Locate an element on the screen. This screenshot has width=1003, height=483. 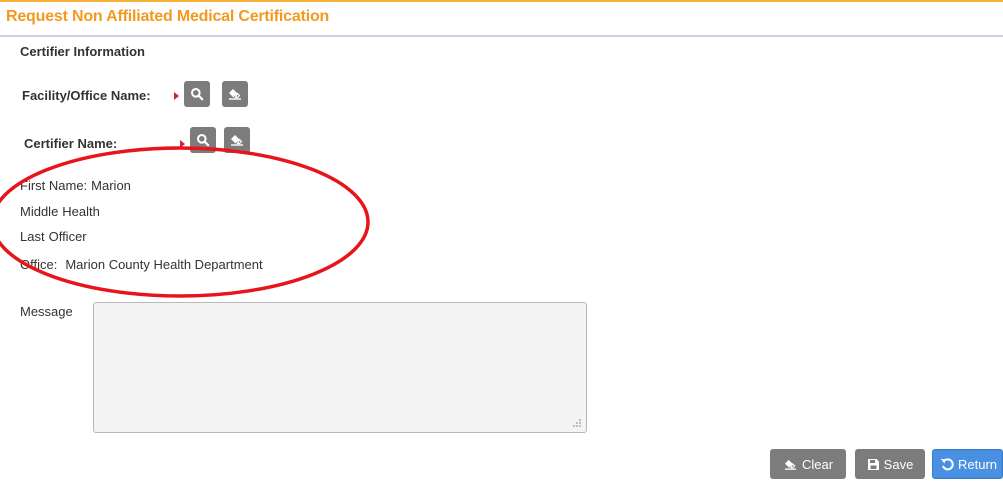
first-name-row: First Name: Marion is located at coordinates (75, 185).